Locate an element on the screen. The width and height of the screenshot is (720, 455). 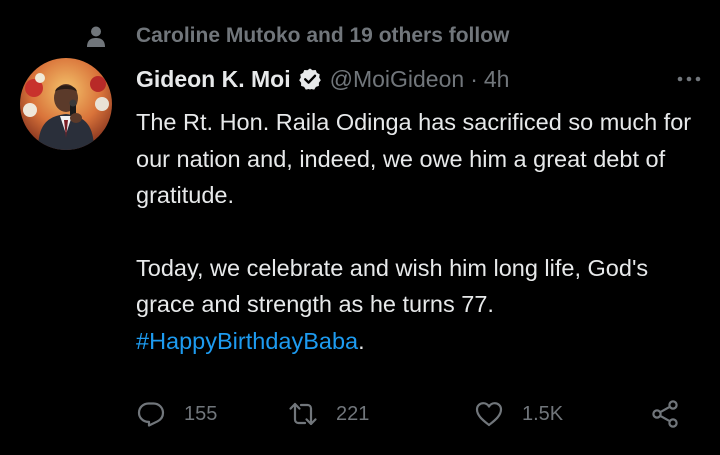
tweet-header: Gideon K. Moi @MoiGideon · 4h is located at coordinates (417, 79).